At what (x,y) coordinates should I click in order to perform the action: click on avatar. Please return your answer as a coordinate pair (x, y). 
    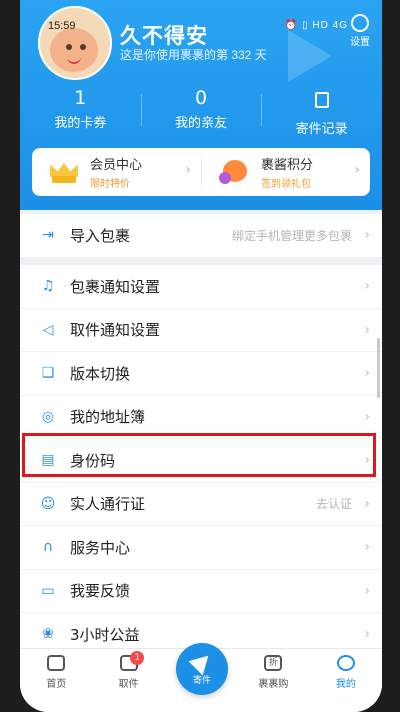
    Looking at the image, I should click on (75, 43).